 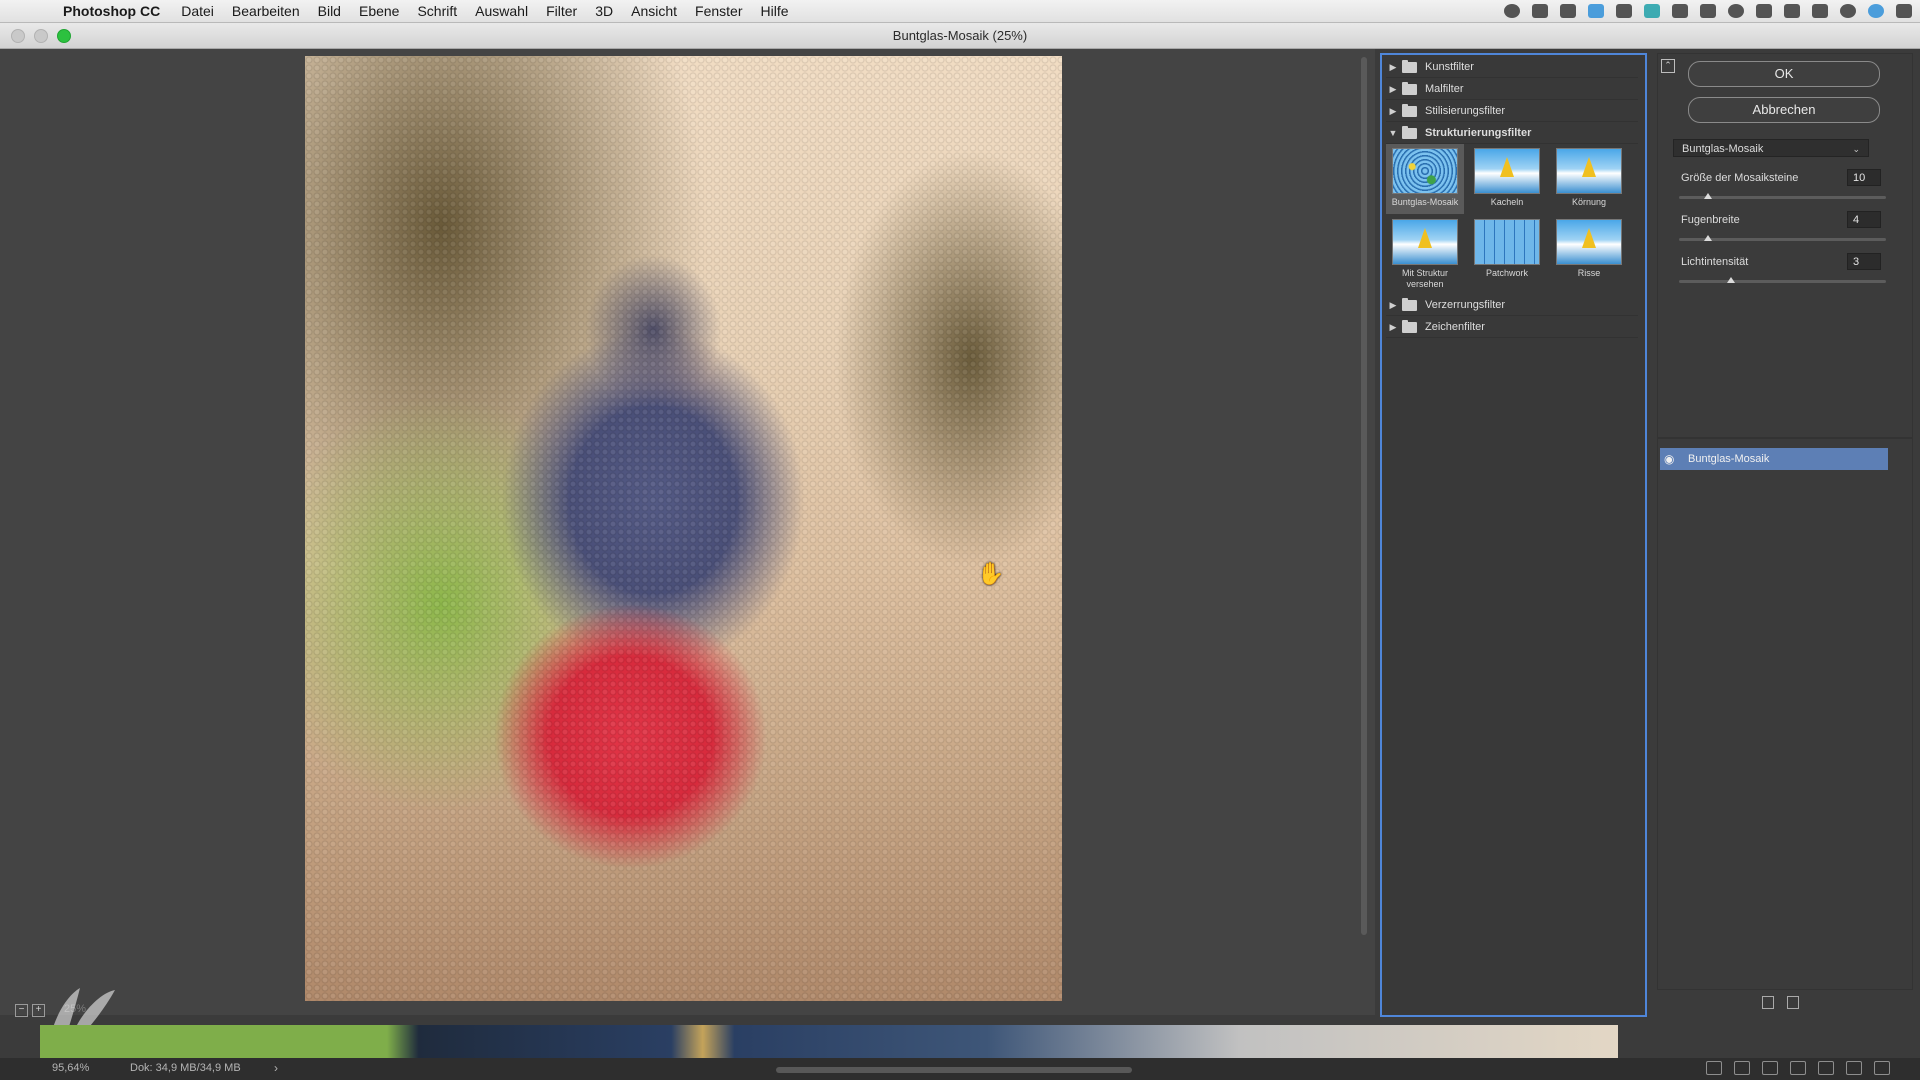 What do you see at coordinates (775, 11) in the screenshot?
I see `menu-hilfe: Hilfe` at bounding box center [775, 11].